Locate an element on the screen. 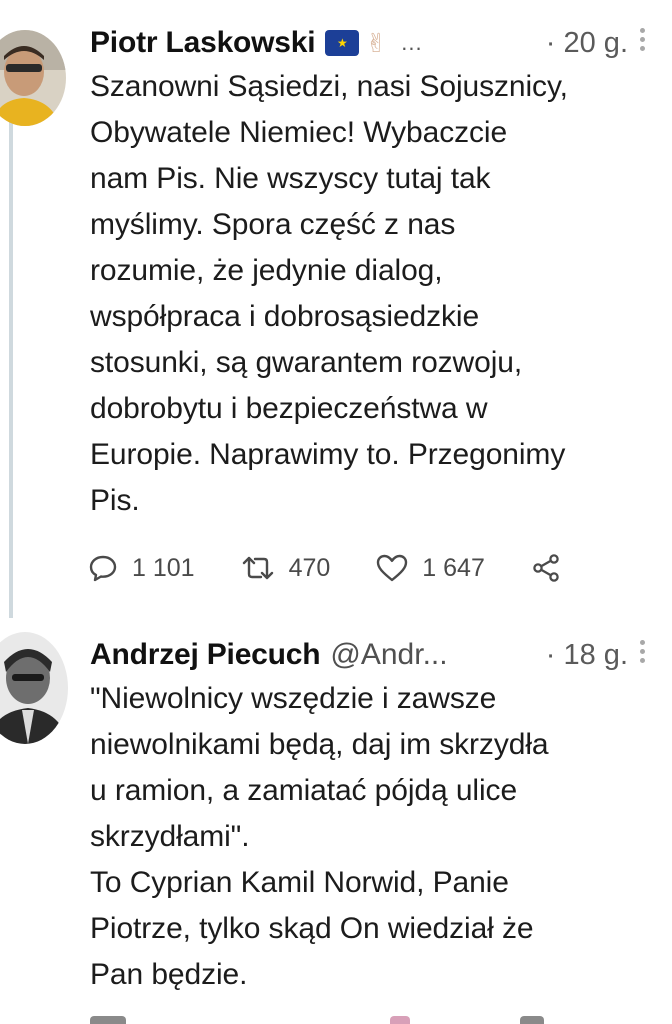 This screenshot has width=672, height=1024. reply-button: 1 101 is located at coordinates (141, 568).